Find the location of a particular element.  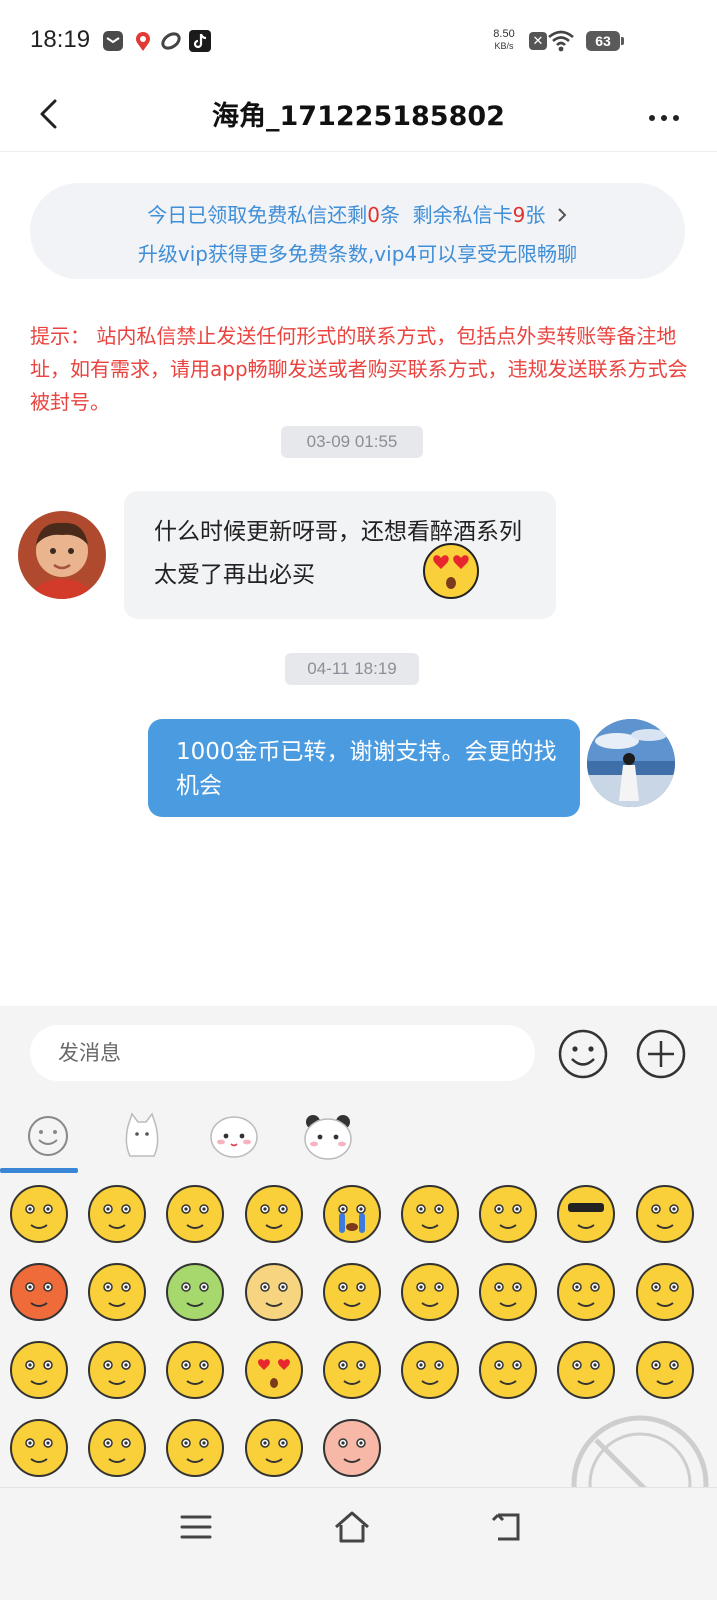

confused-emoji-icon is located at coordinates (117, 1448).